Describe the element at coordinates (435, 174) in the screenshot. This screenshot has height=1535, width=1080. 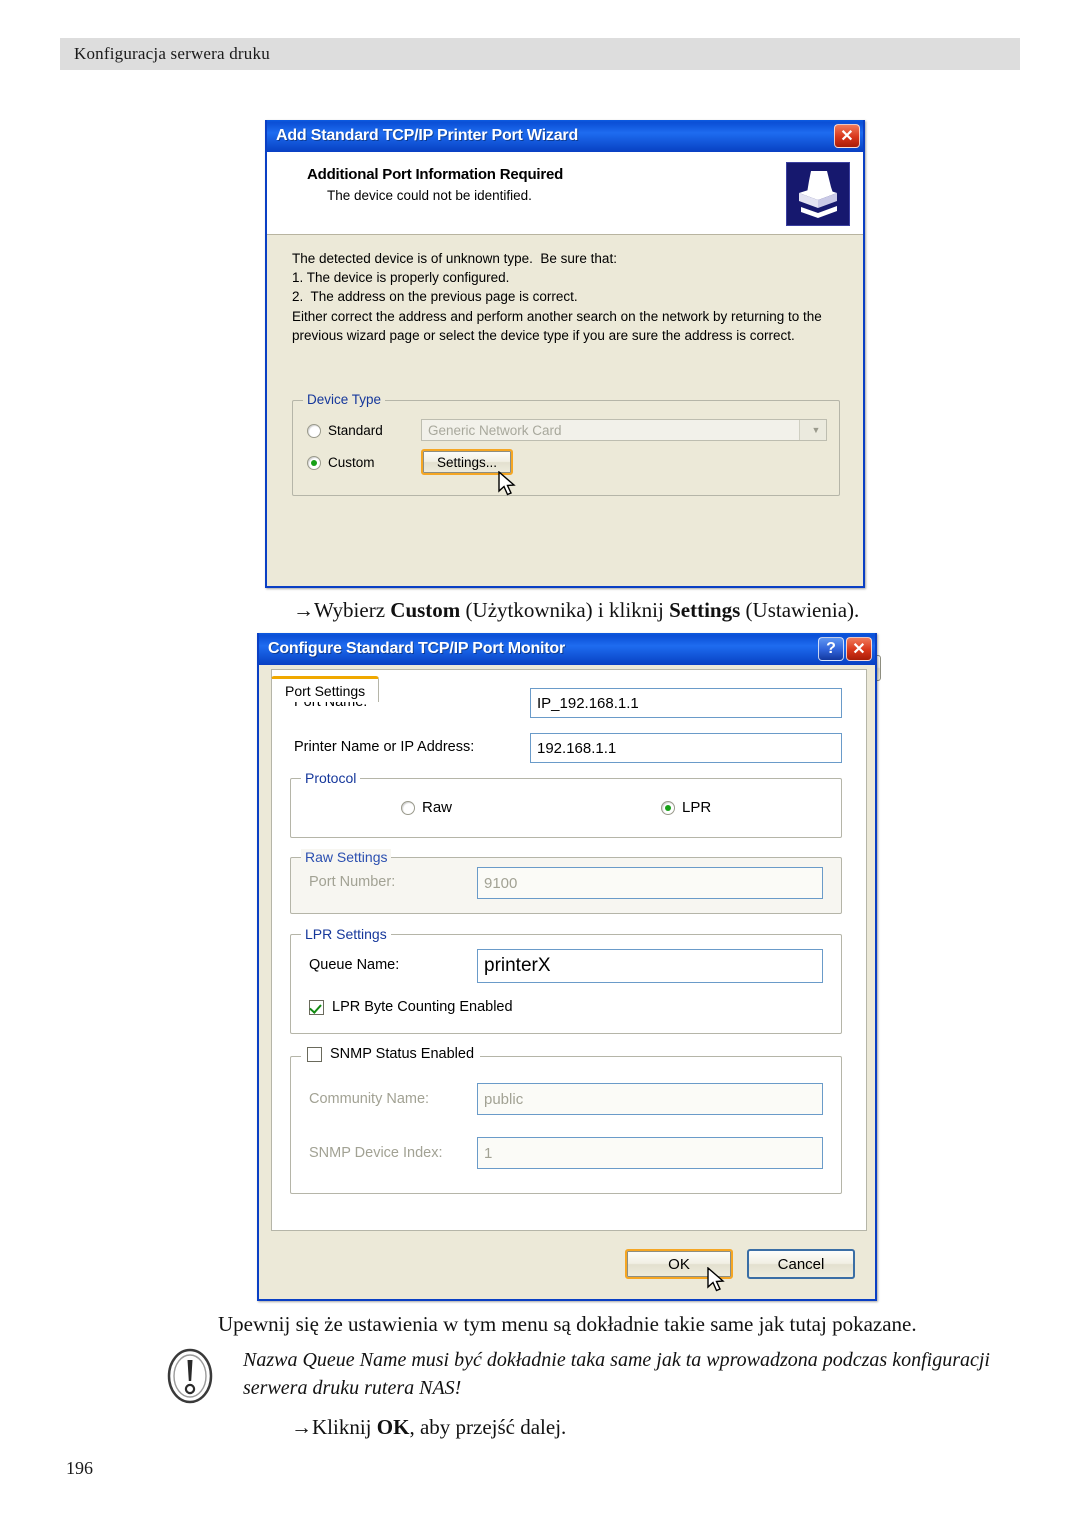
I see `wizard-heading: Additional Port Information Required` at that location.